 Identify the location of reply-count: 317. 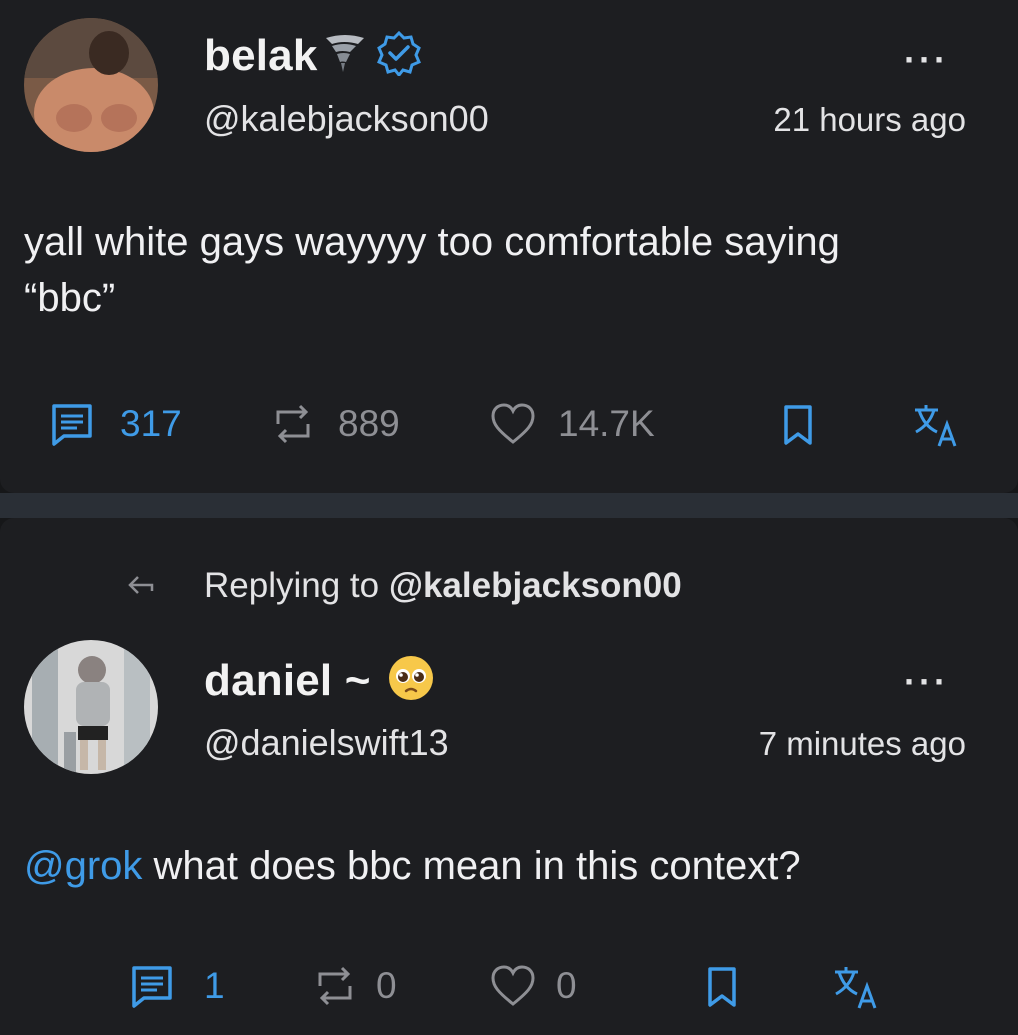
(151, 423).